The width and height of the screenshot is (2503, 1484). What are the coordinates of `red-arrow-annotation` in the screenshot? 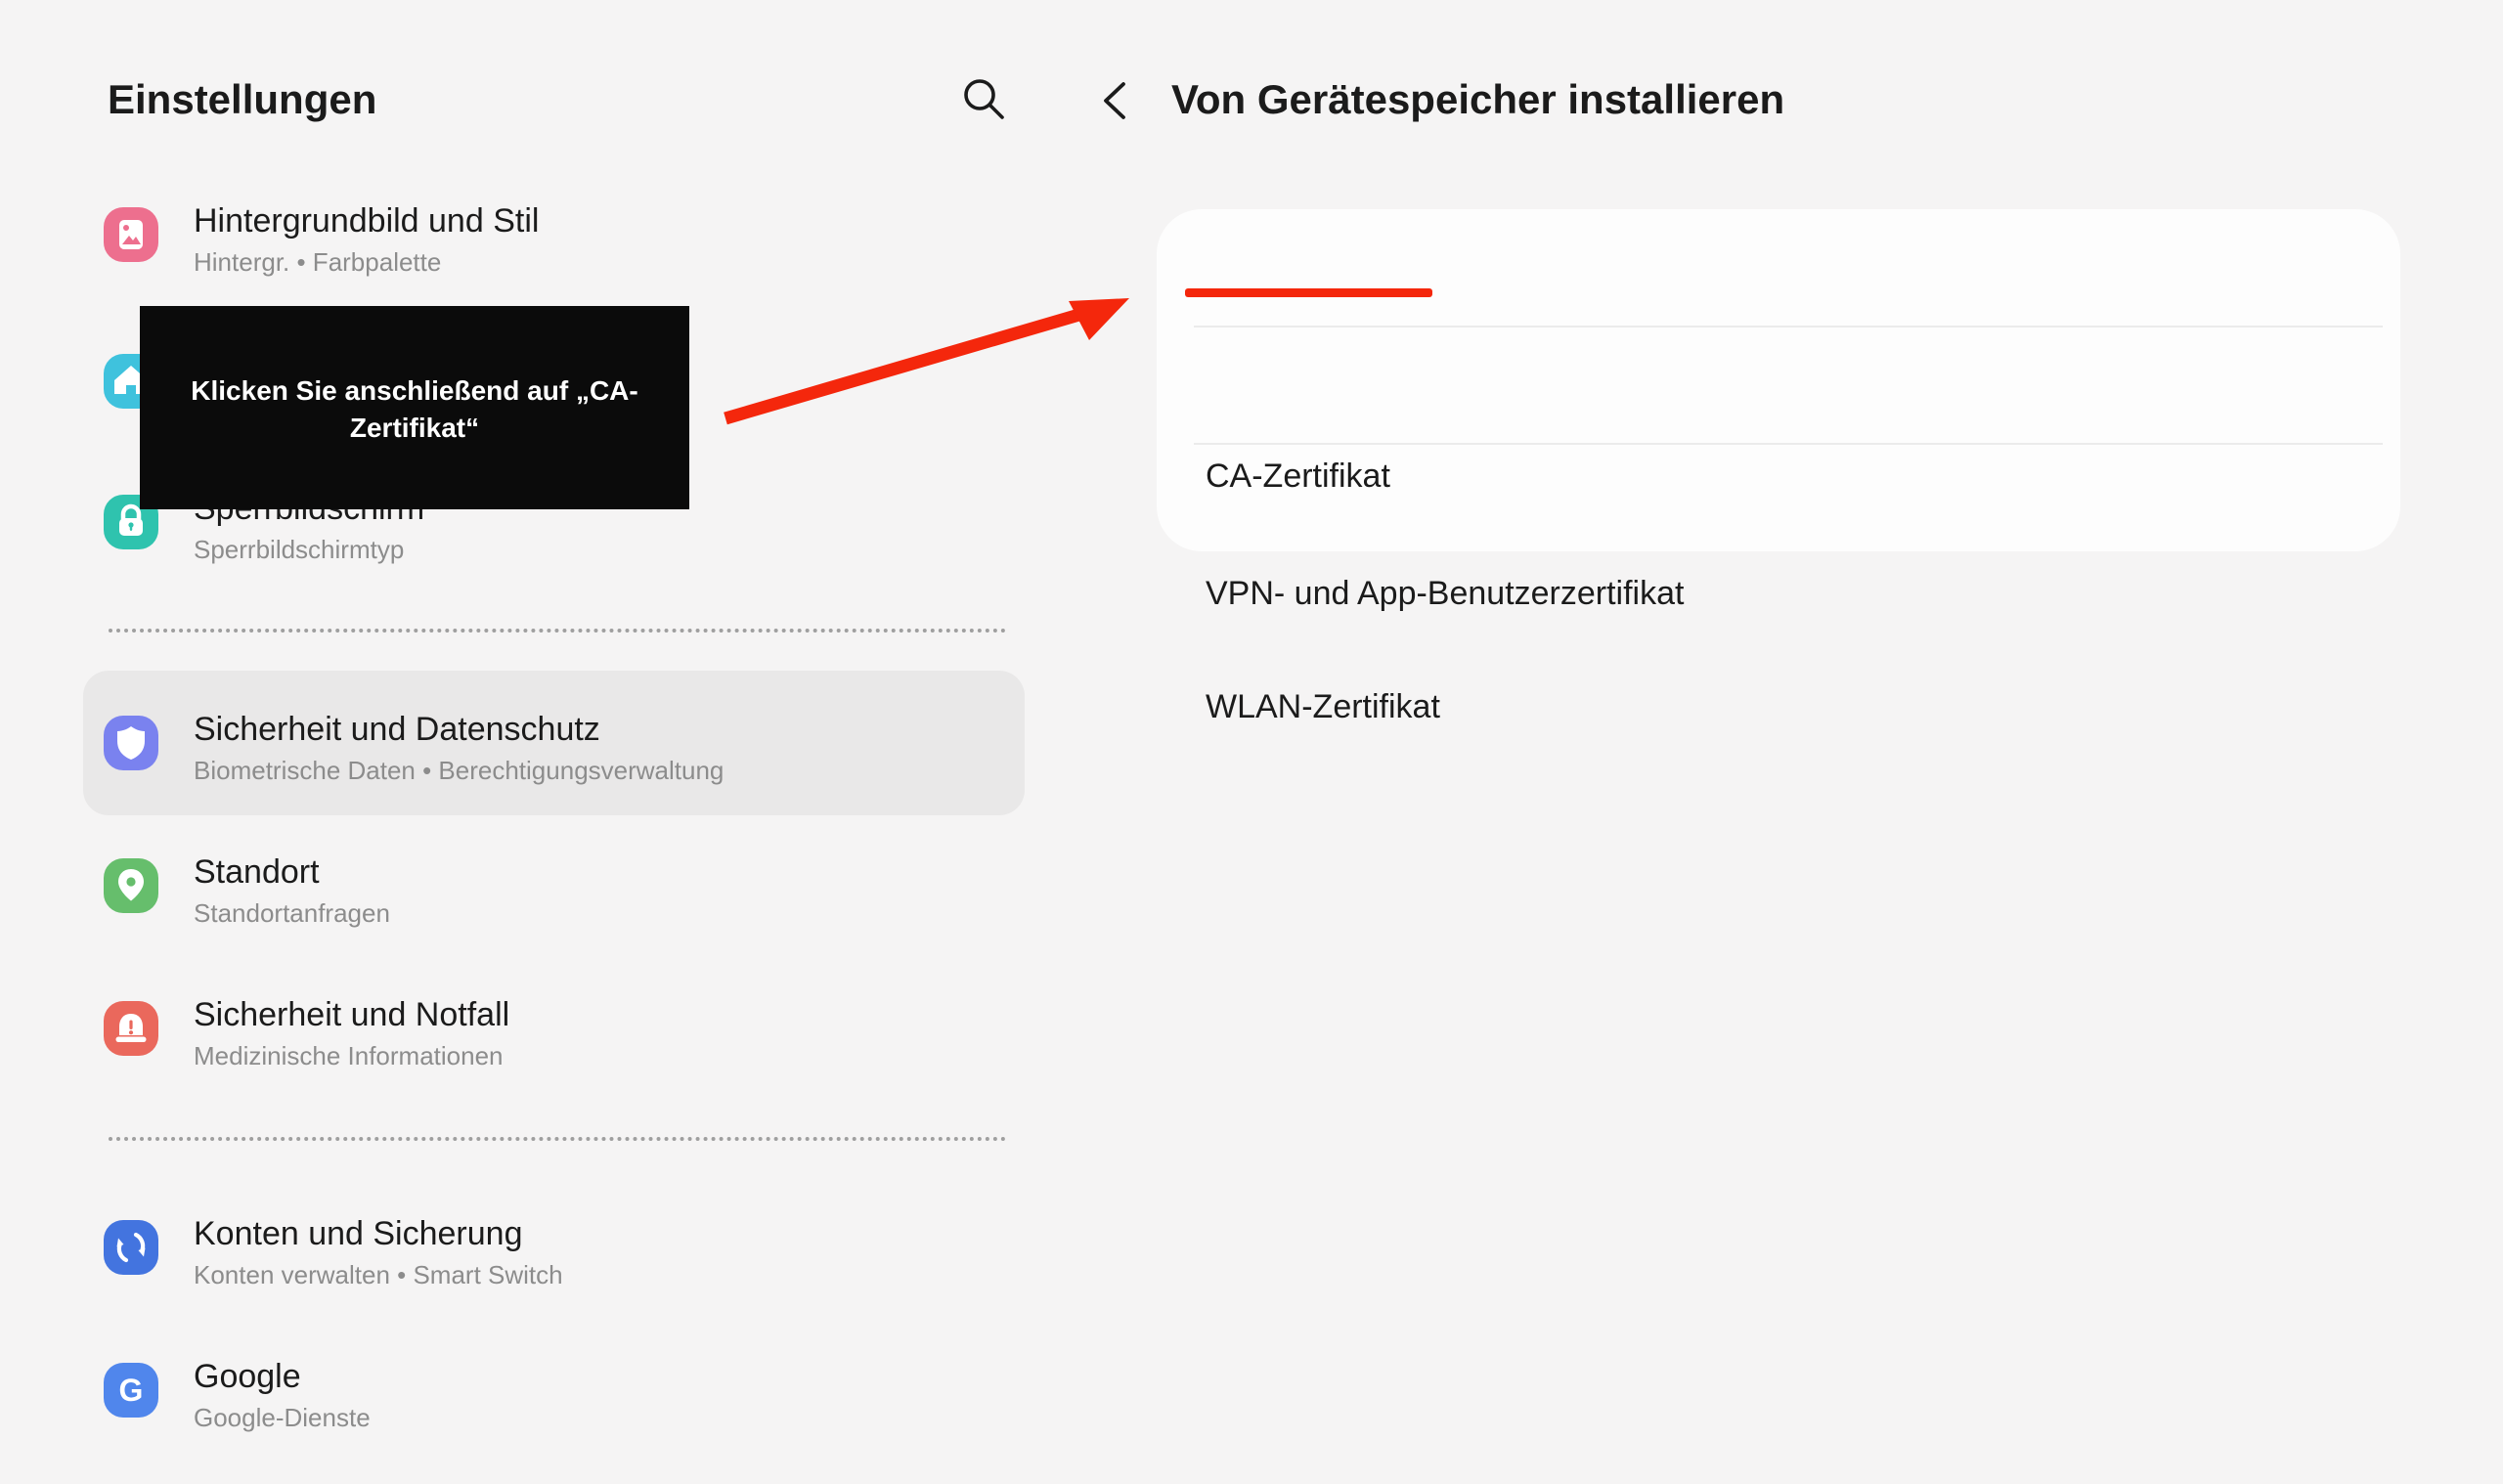 It's located at (926, 361).